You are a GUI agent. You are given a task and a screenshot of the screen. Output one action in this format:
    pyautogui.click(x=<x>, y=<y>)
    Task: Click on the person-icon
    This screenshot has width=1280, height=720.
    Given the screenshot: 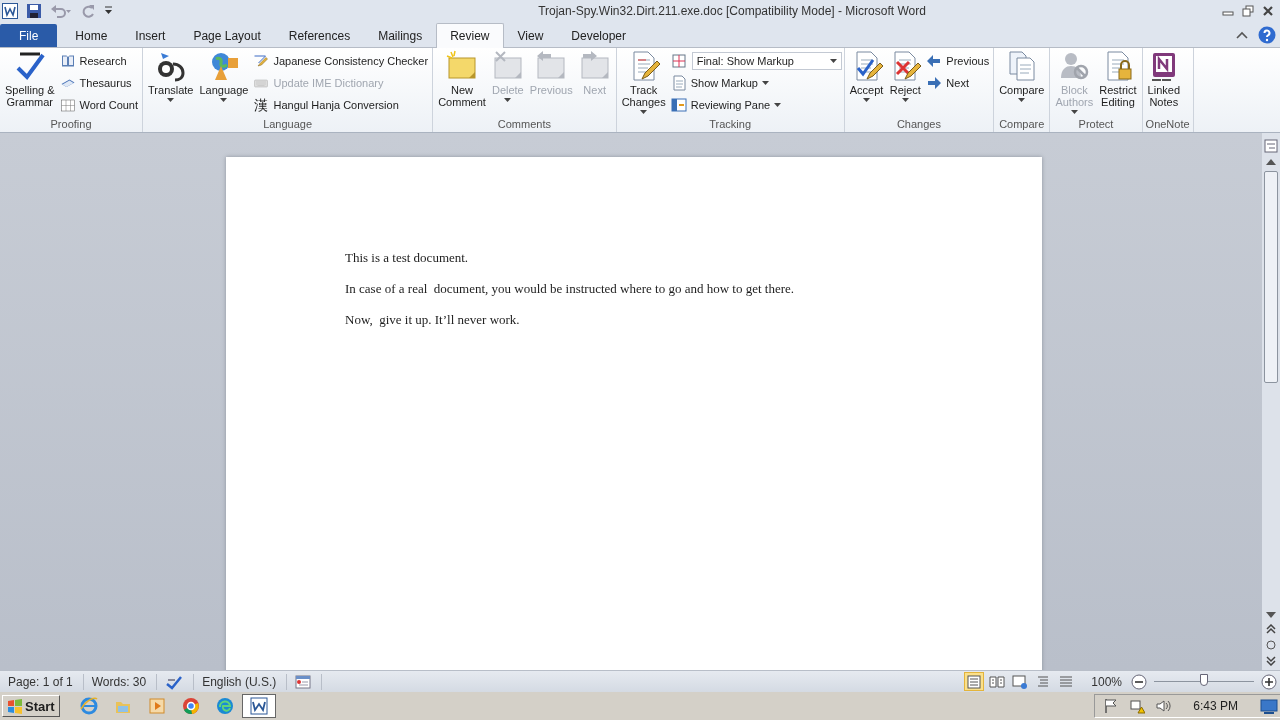 What is the action you would take?
    pyautogui.click(x=1074, y=66)
    